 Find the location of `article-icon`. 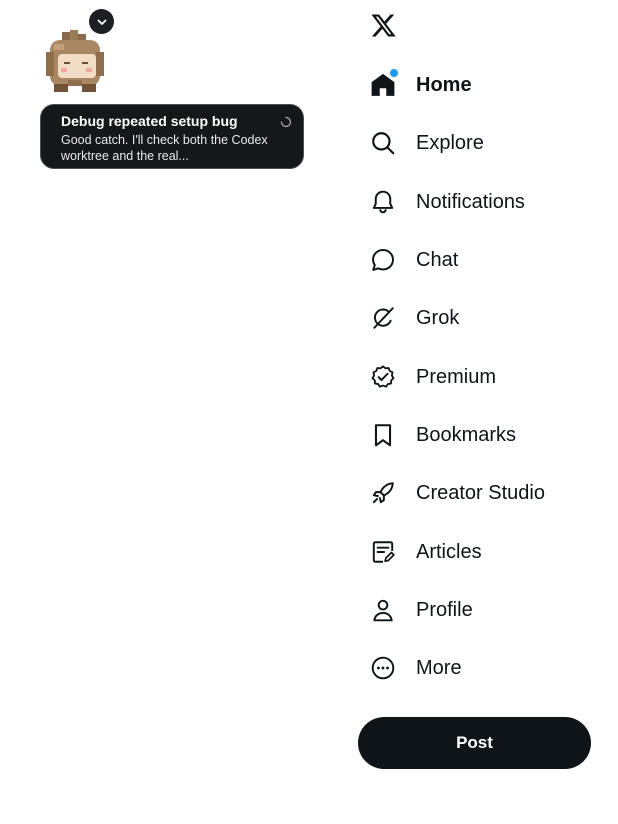

article-icon is located at coordinates (383, 552).